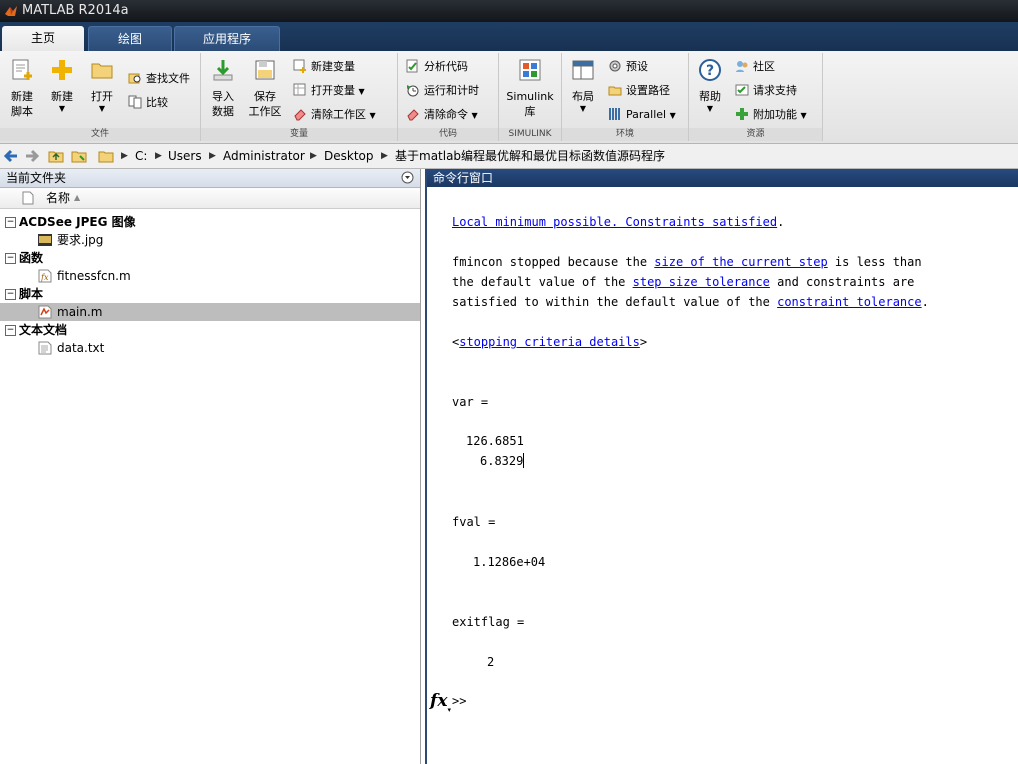 Image resolution: width=1018 pixels, height=764 pixels. What do you see at coordinates (77, 198) in the screenshot?
I see `sort-ascending-icon: ▲` at bounding box center [77, 198].